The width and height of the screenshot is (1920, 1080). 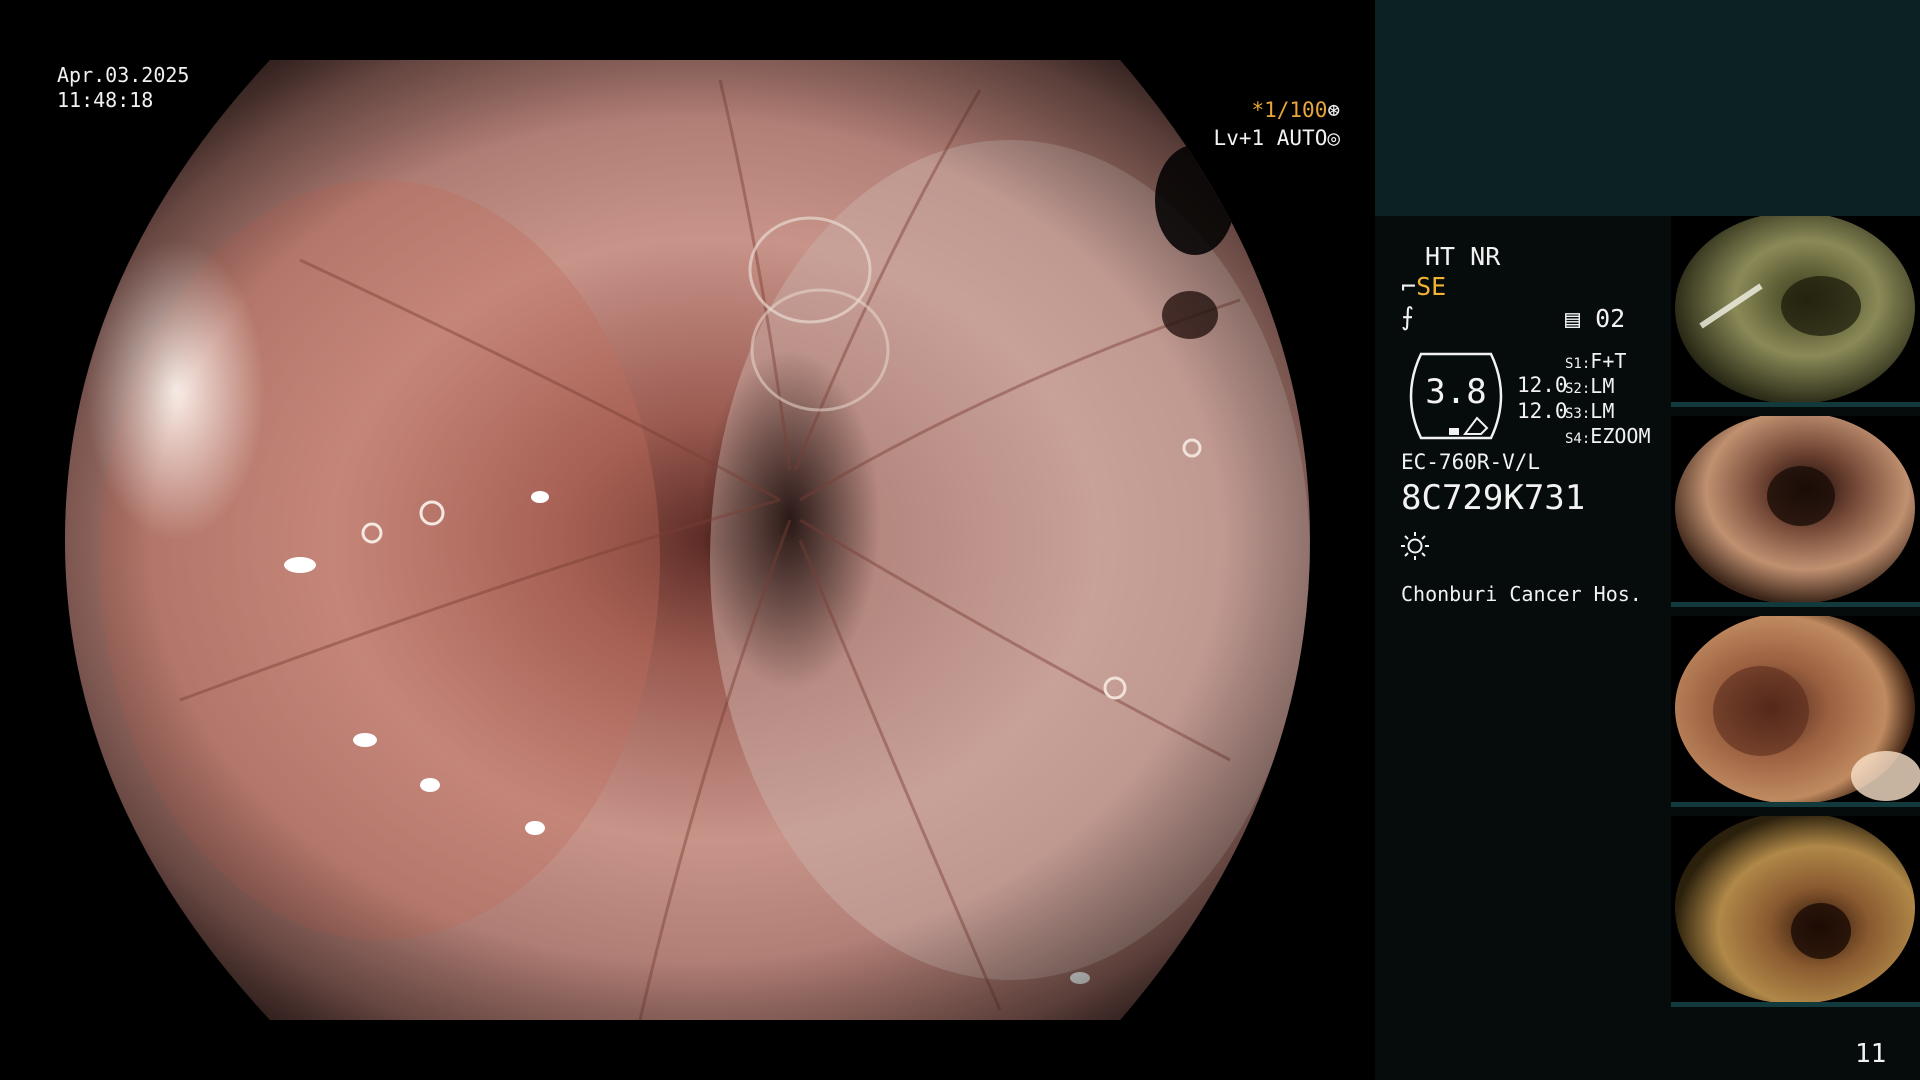 I want to click on switch-s2: S2:LM, so click(x=1589, y=387).